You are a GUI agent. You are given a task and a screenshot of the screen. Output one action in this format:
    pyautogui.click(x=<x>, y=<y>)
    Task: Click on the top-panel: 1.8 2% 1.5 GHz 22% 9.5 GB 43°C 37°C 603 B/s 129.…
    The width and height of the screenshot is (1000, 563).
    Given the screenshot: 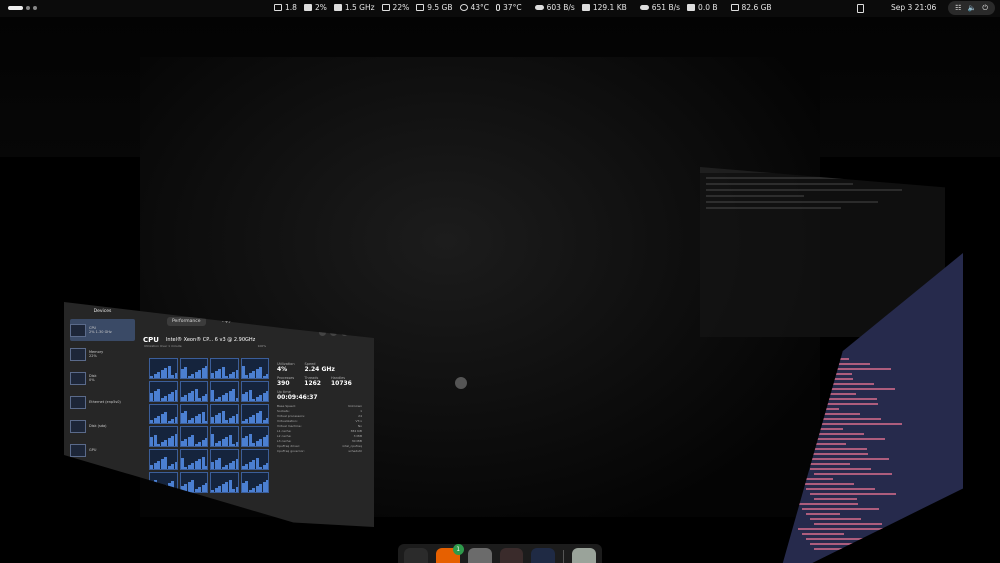 What is the action you would take?
    pyautogui.click(x=500, y=8)
    